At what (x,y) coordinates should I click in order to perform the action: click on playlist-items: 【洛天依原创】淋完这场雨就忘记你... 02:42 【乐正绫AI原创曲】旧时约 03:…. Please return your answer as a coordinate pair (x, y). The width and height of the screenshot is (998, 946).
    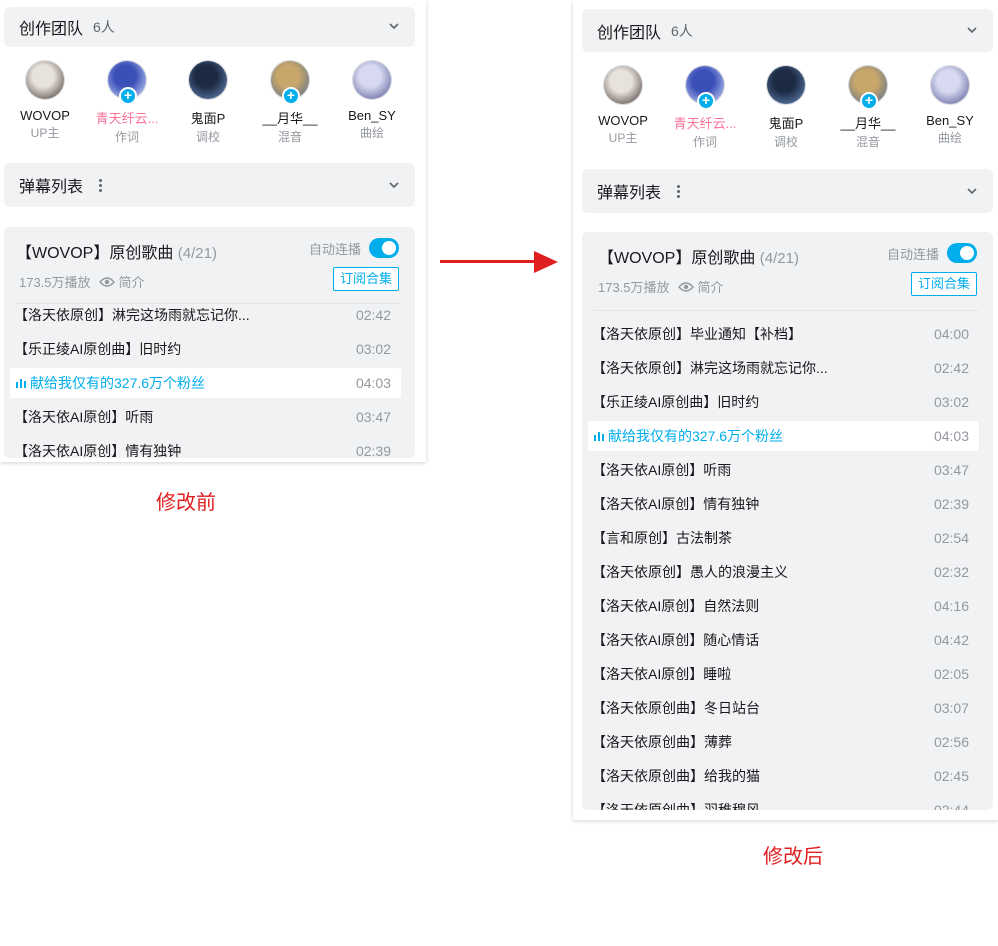
    Looking at the image, I should click on (205, 379).